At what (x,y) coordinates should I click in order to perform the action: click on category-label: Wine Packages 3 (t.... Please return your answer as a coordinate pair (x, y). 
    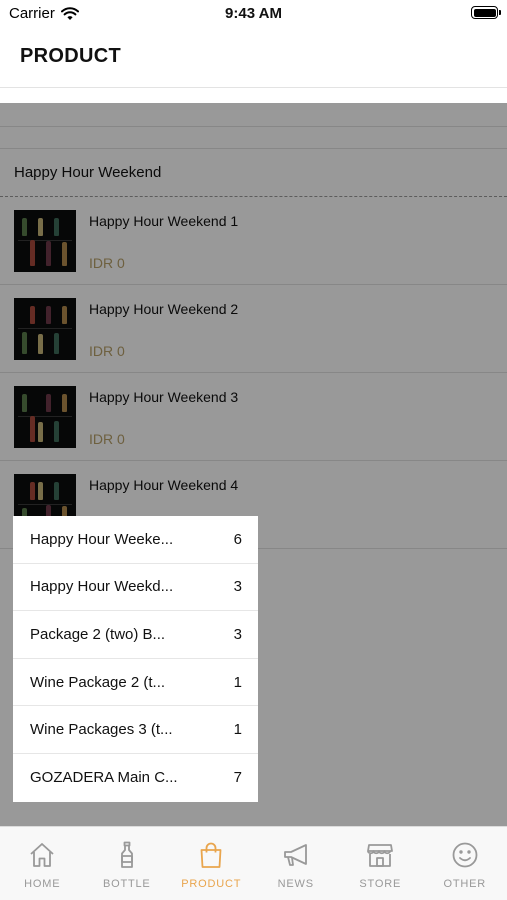
    Looking at the image, I should click on (101, 730).